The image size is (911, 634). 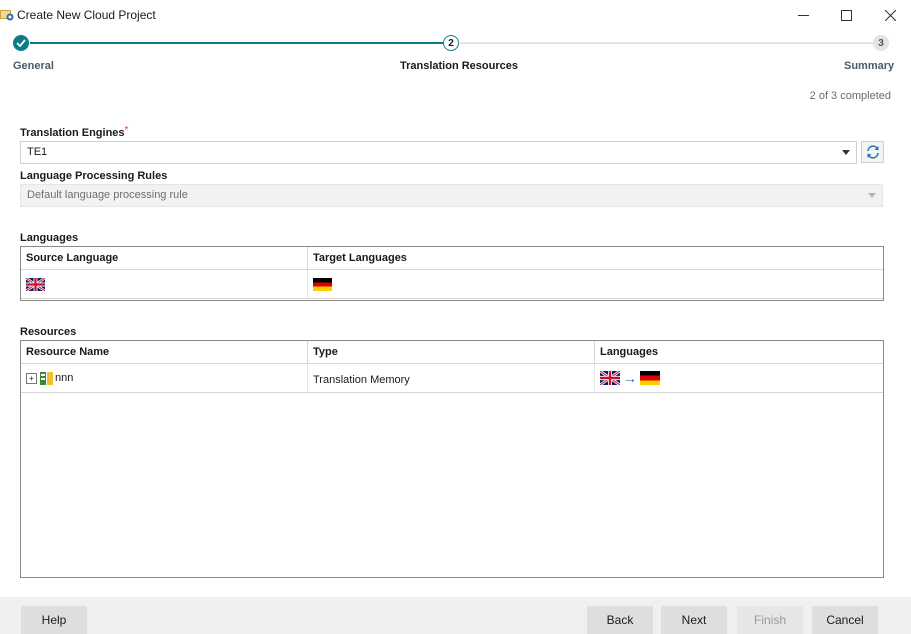 What do you see at coordinates (164, 258) in the screenshot?
I see `column-header-source-language: Source Language` at bounding box center [164, 258].